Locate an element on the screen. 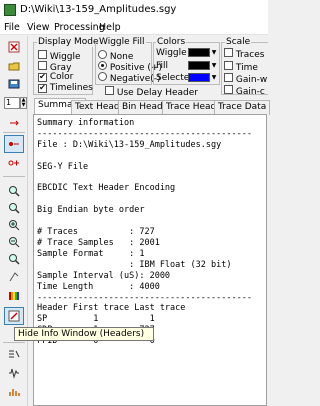 The image size is (320, 406). summary-line: EBCDIC Text Header Encoding is located at coordinates (106, 188).